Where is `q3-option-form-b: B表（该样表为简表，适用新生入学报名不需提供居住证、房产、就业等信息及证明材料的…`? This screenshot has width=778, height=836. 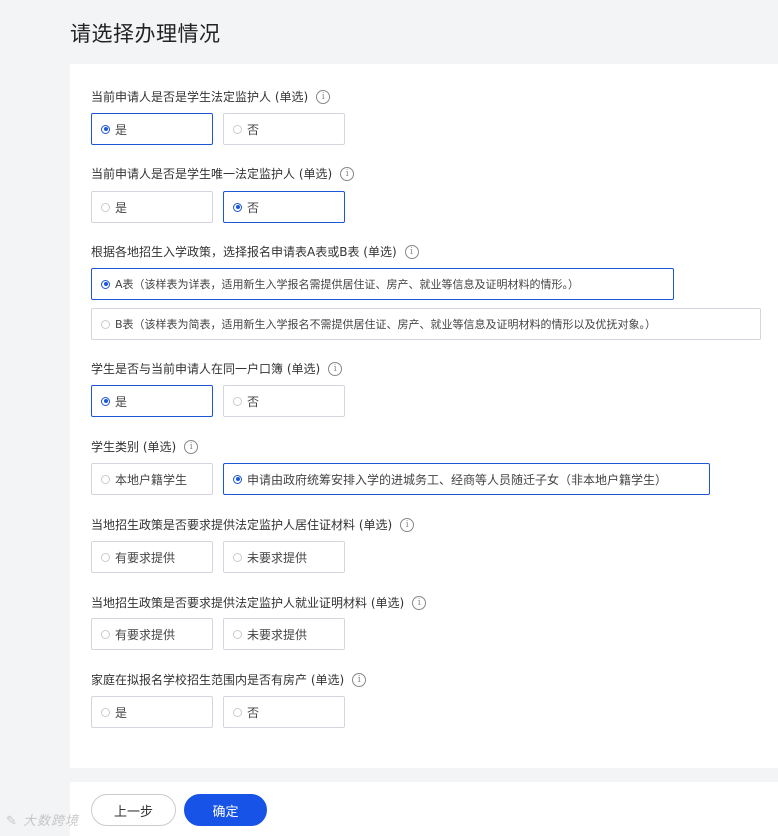
q3-option-form-b: B表（该样表为简表，适用新生入学报名不需提供居住证、房产、就业等信息及证明材料的… is located at coordinates (426, 324).